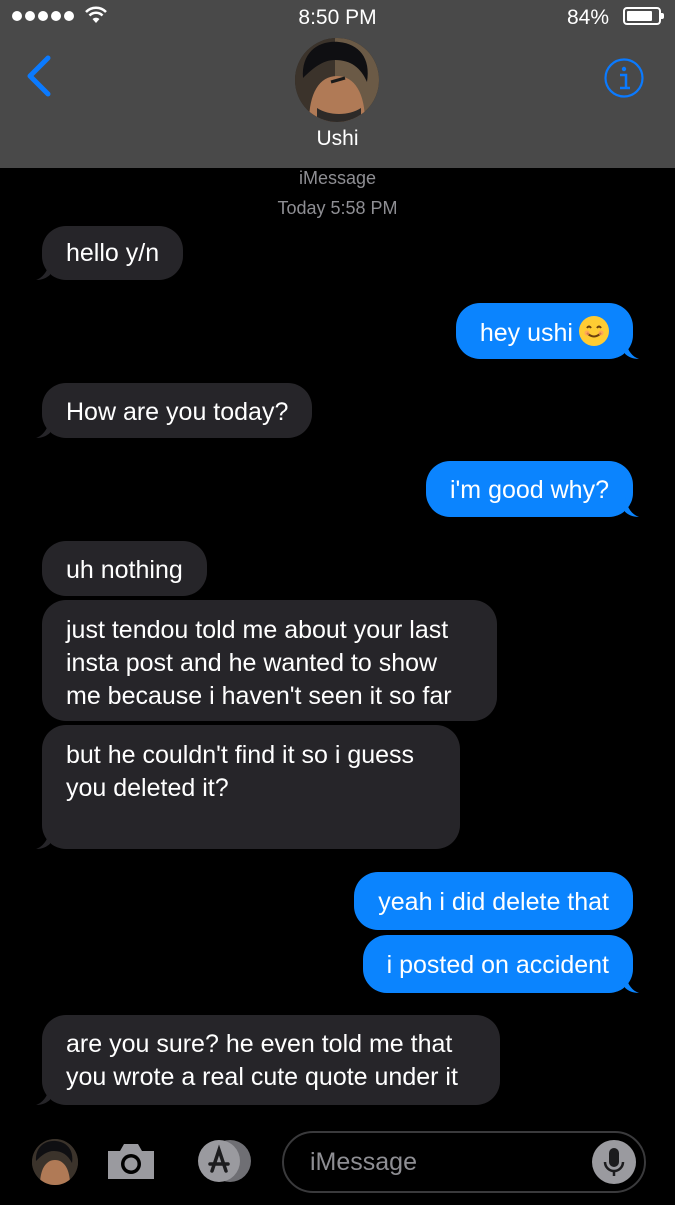  What do you see at coordinates (113, 253) in the screenshot?
I see `message-text: hello y/n` at bounding box center [113, 253].